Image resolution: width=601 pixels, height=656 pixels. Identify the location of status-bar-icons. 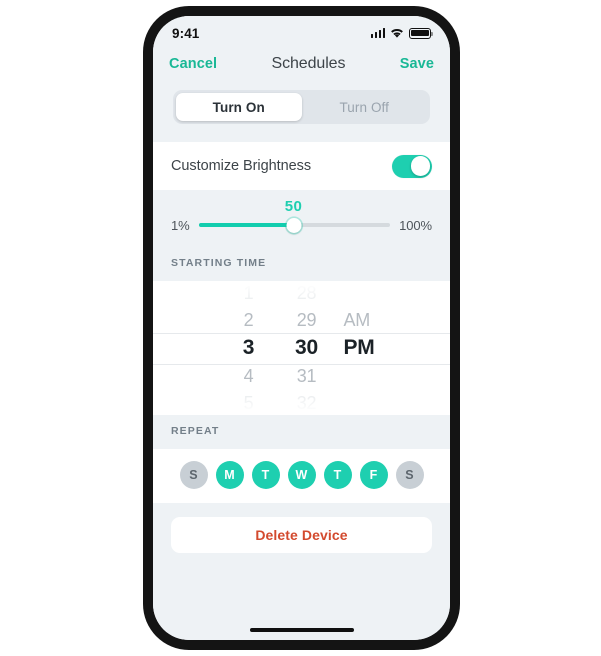
(401, 33).